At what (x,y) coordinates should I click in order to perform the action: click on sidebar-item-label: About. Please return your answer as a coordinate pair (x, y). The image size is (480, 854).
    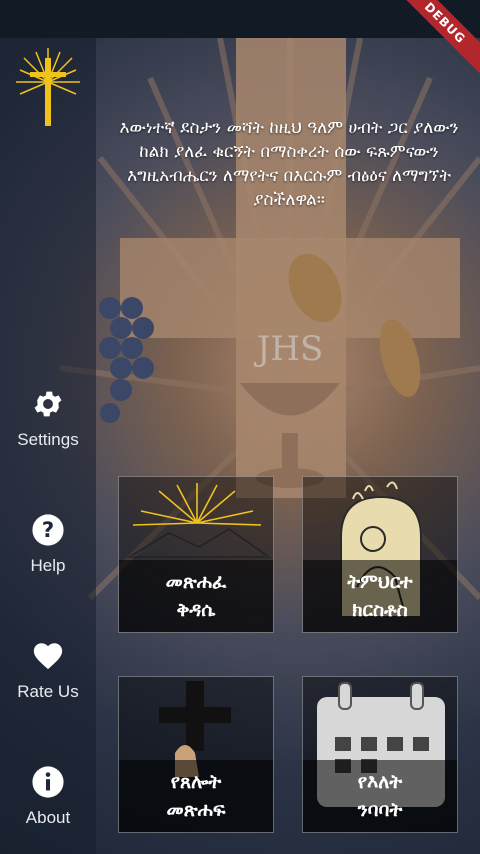
    Looking at the image, I should click on (48, 817).